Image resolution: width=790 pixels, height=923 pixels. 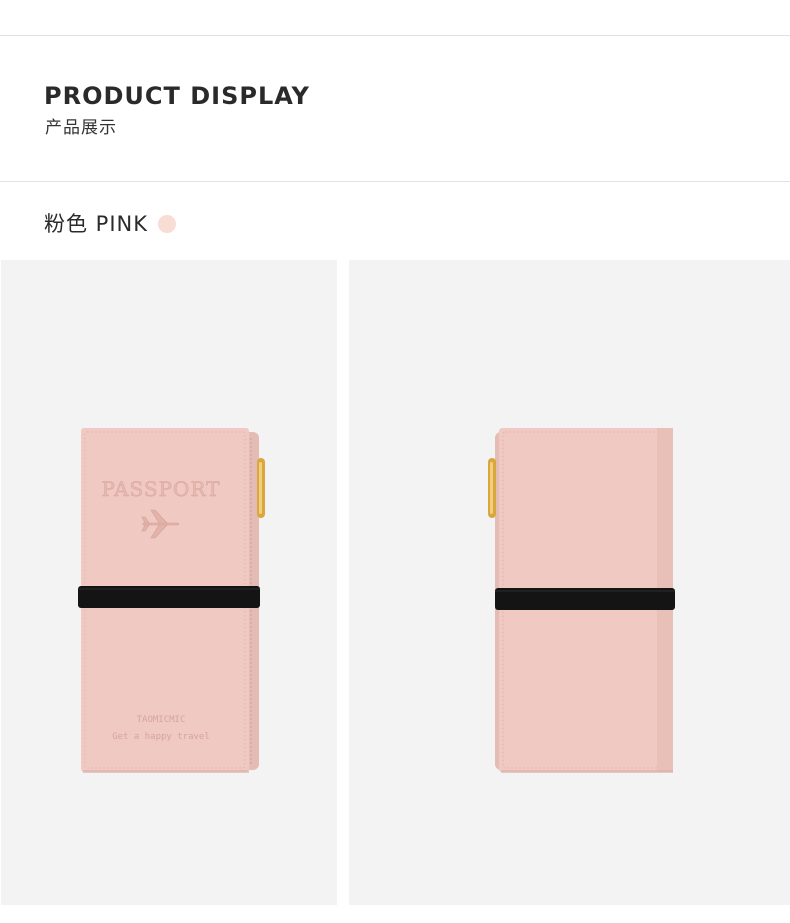 I want to click on section-title: PRODUCT DISPLAY, so click(x=177, y=96).